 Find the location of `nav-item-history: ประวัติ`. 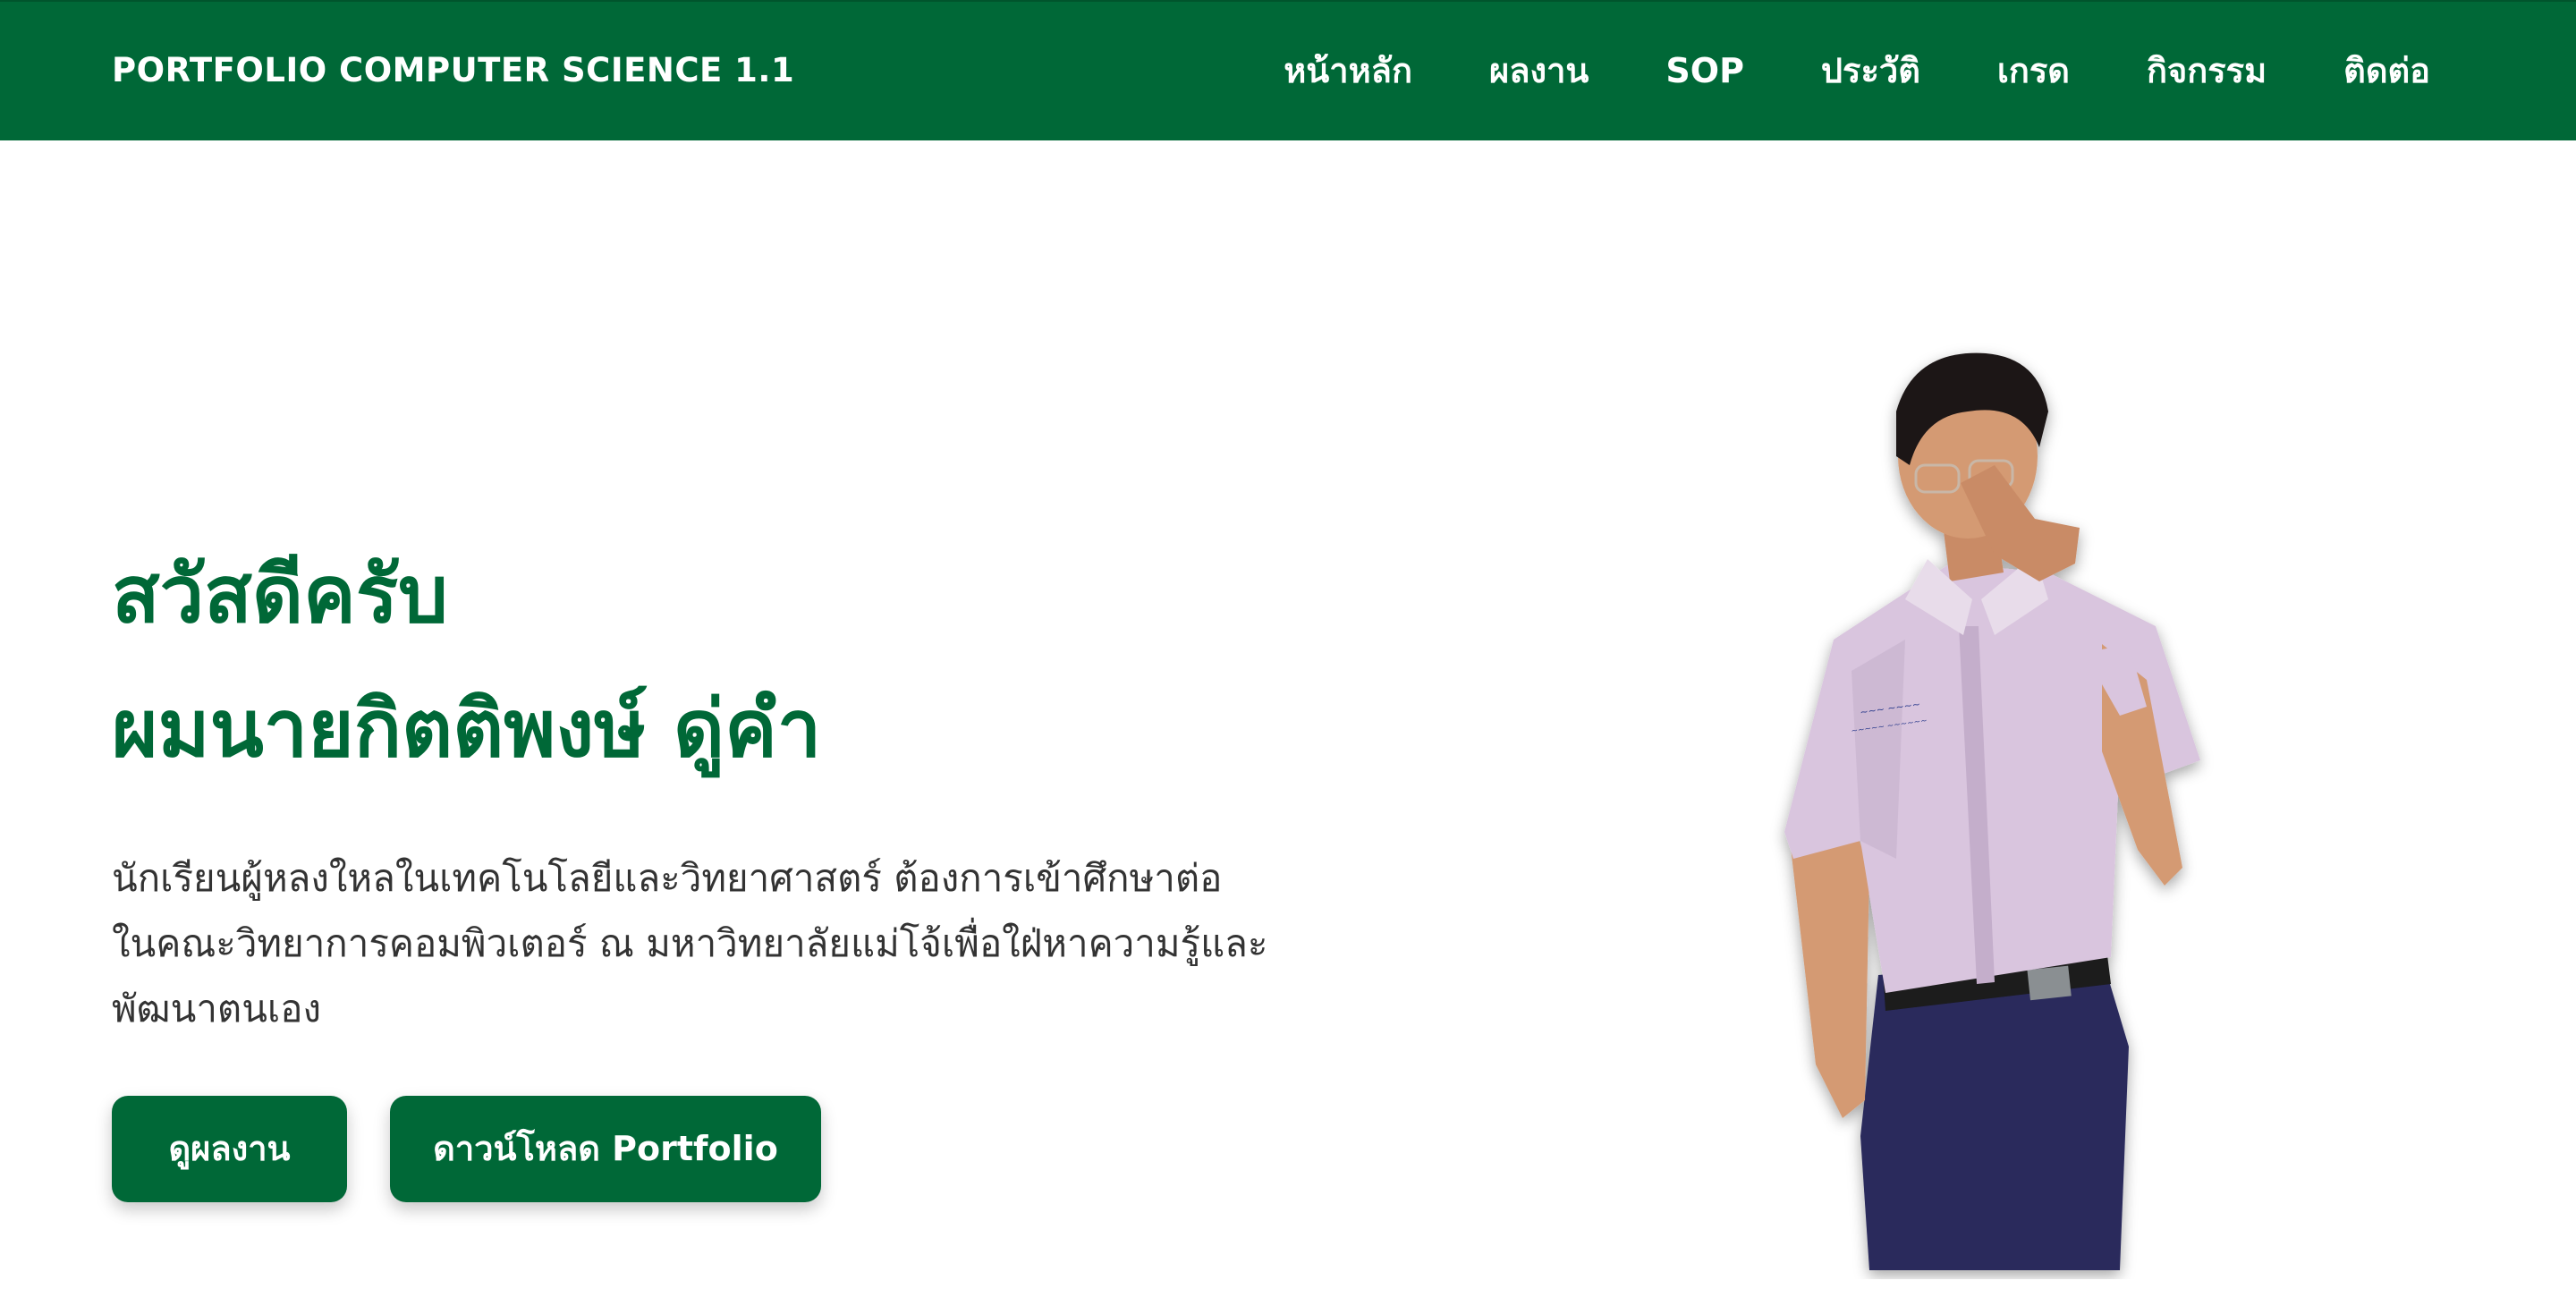

nav-item-history: ประวัติ is located at coordinates (1870, 71).